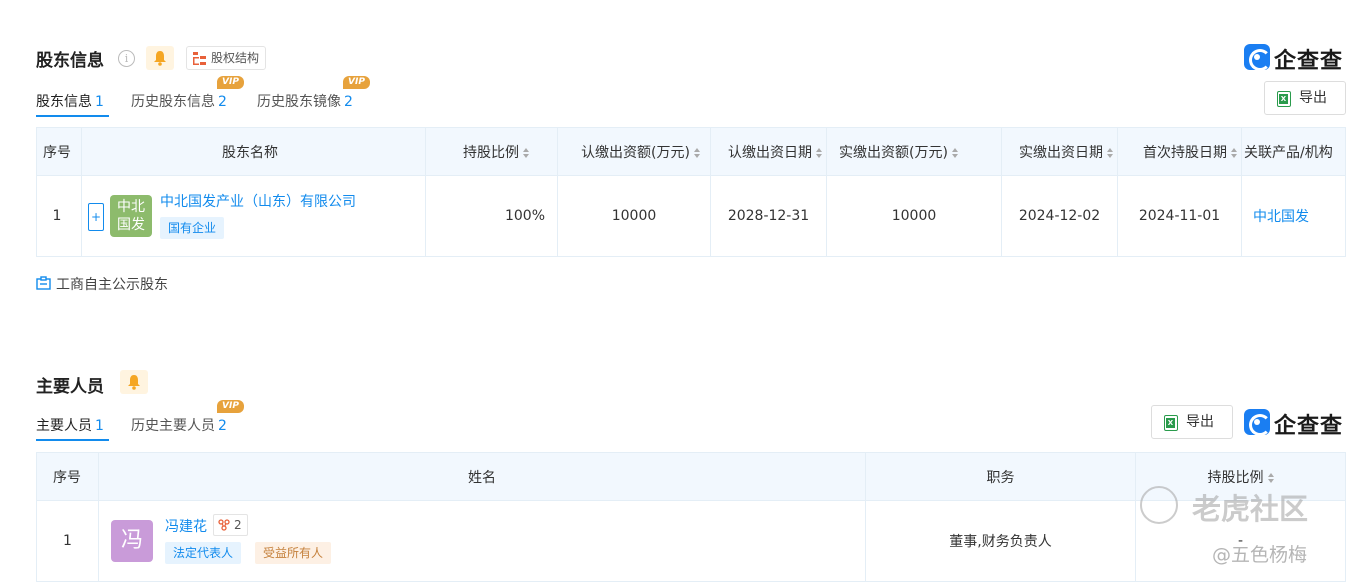 Image resolution: width=1355 pixels, height=584 pixels. I want to click on relation-count: 2, so click(238, 525).